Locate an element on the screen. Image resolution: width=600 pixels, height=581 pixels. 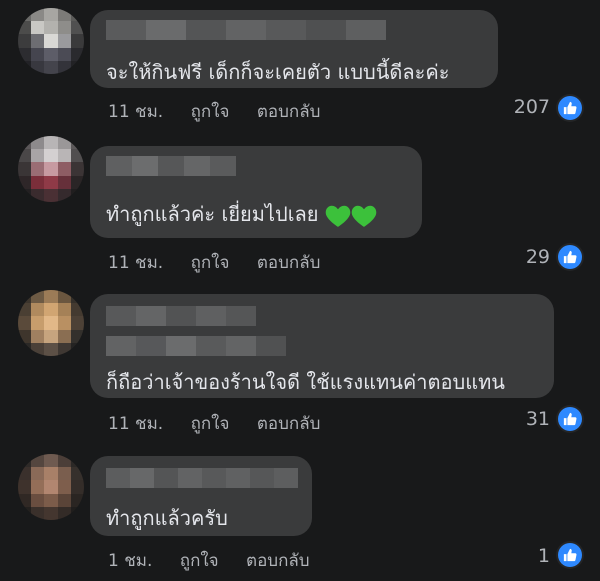
comment-text: ทำถูกแล้วครับ is located at coordinates (167, 518).